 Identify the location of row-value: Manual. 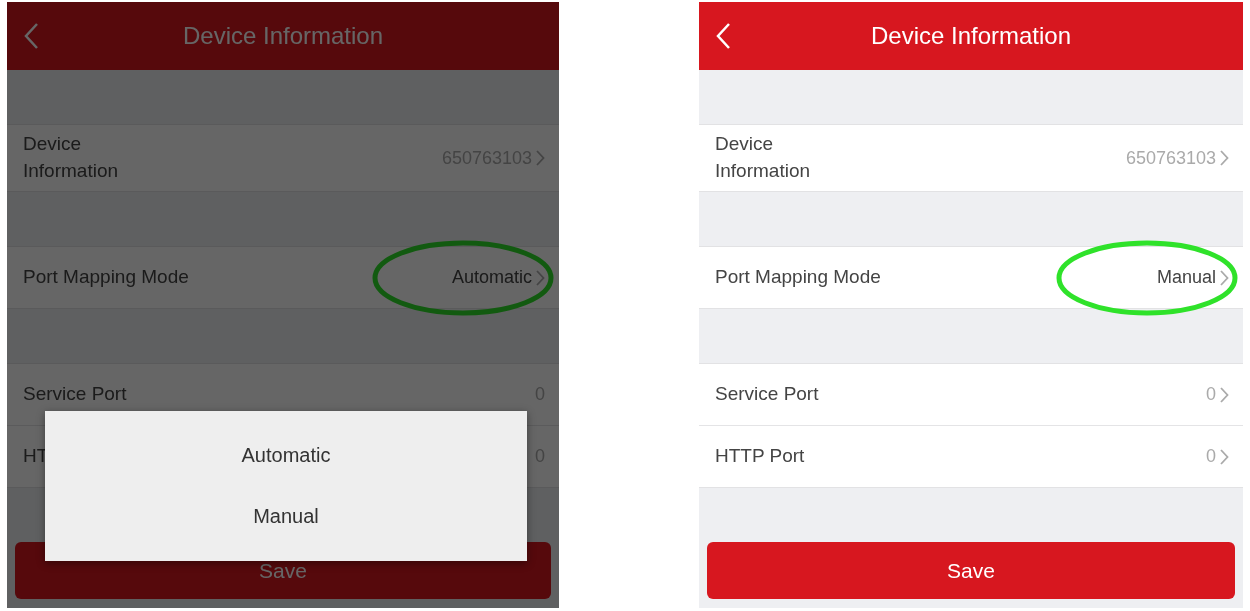
(1186, 277).